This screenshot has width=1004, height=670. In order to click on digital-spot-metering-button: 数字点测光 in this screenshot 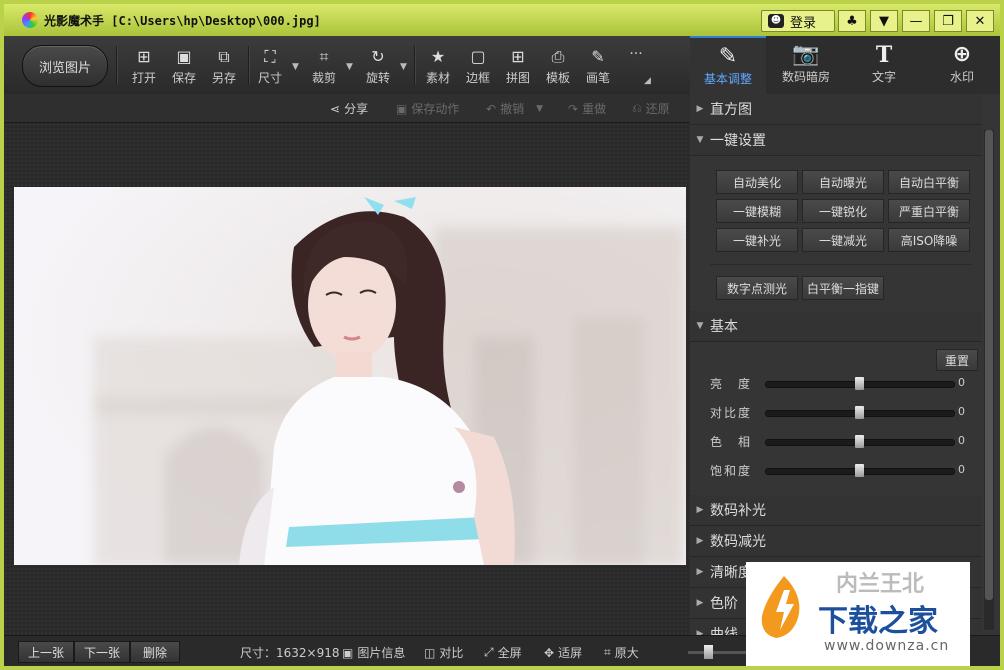, I will do `click(757, 288)`.